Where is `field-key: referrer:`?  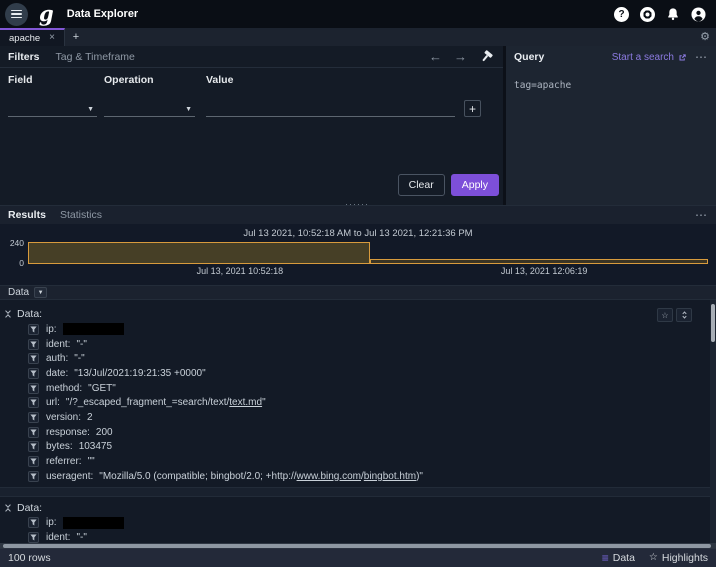 field-key: referrer: is located at coordinates (64, 462).